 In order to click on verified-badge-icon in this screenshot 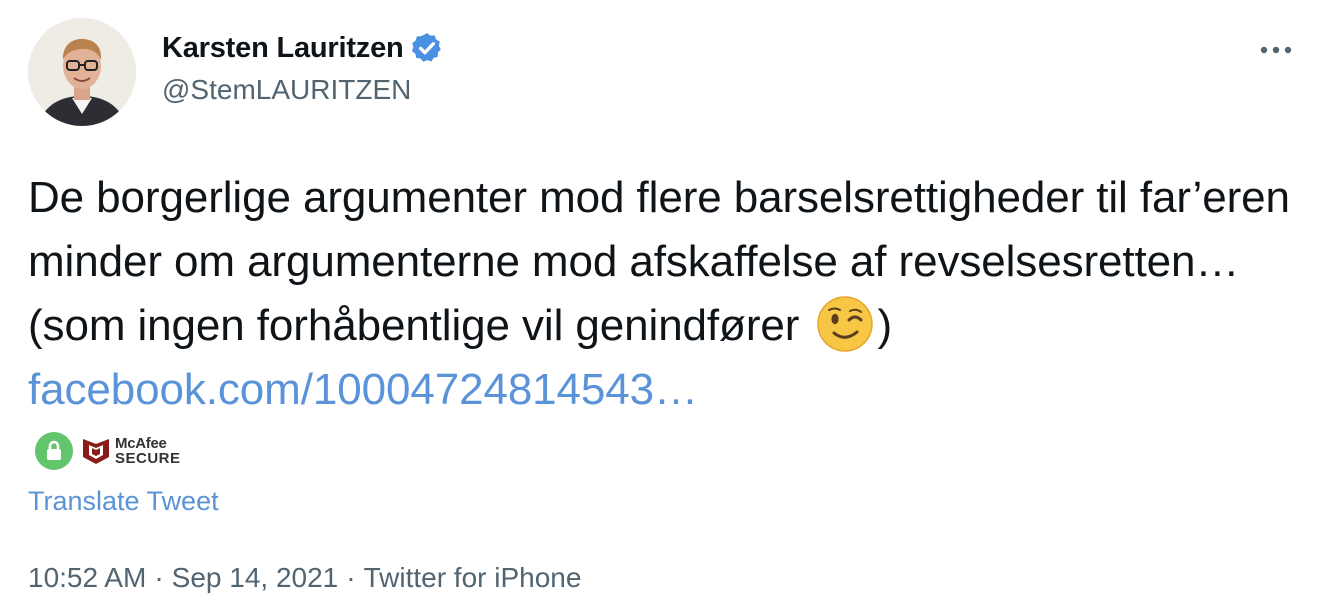, I will do `click(427, 48)`.